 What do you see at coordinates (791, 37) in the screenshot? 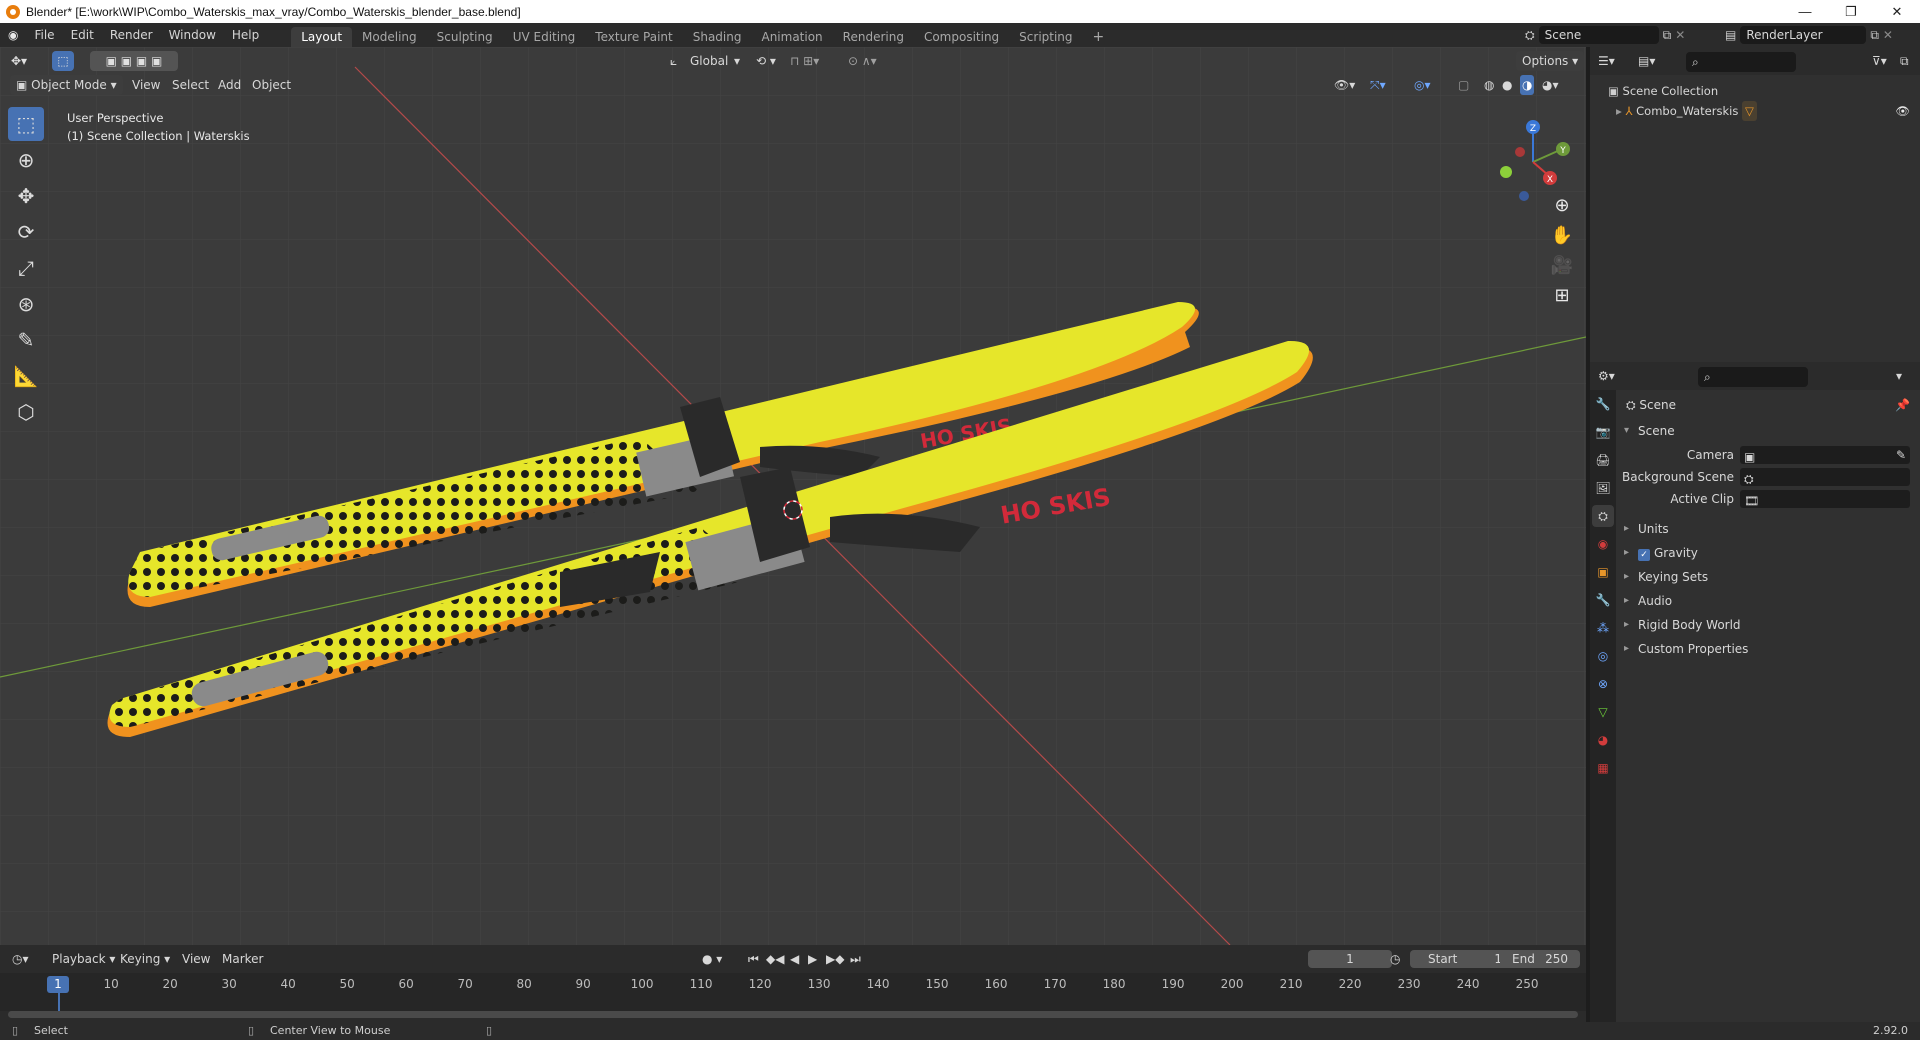
I see `tab-animation: Animation` at bounding box center [791, 37].